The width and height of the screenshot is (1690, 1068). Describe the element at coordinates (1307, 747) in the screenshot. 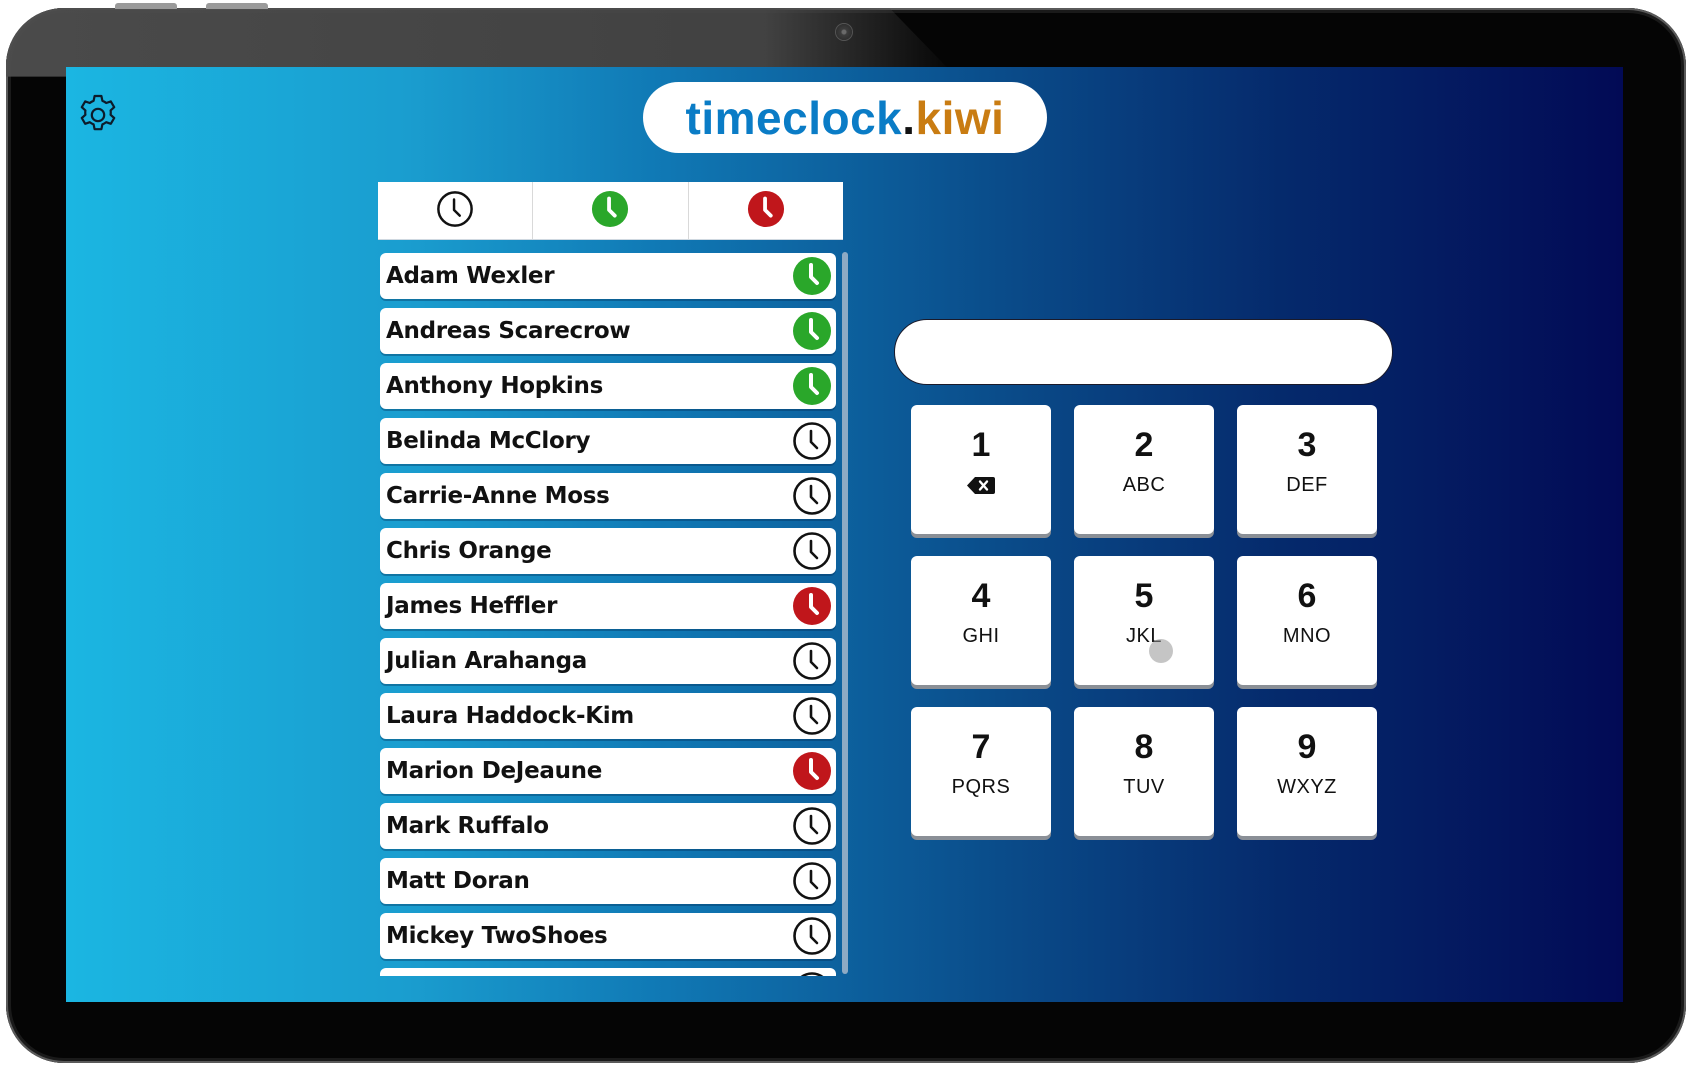

I see `key-digit: 9` at that location.